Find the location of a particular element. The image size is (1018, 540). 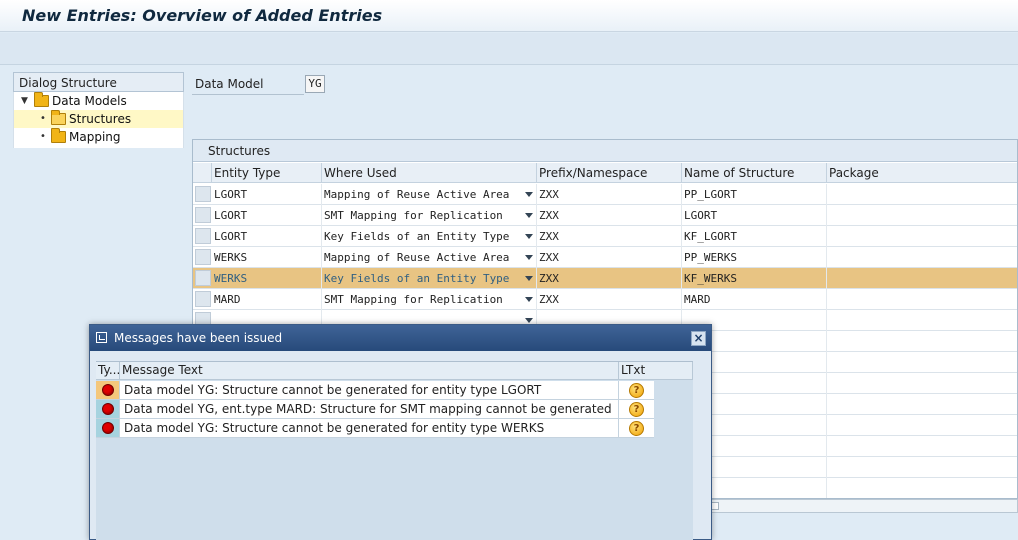

toolbar is located at coordinates (509, 49).